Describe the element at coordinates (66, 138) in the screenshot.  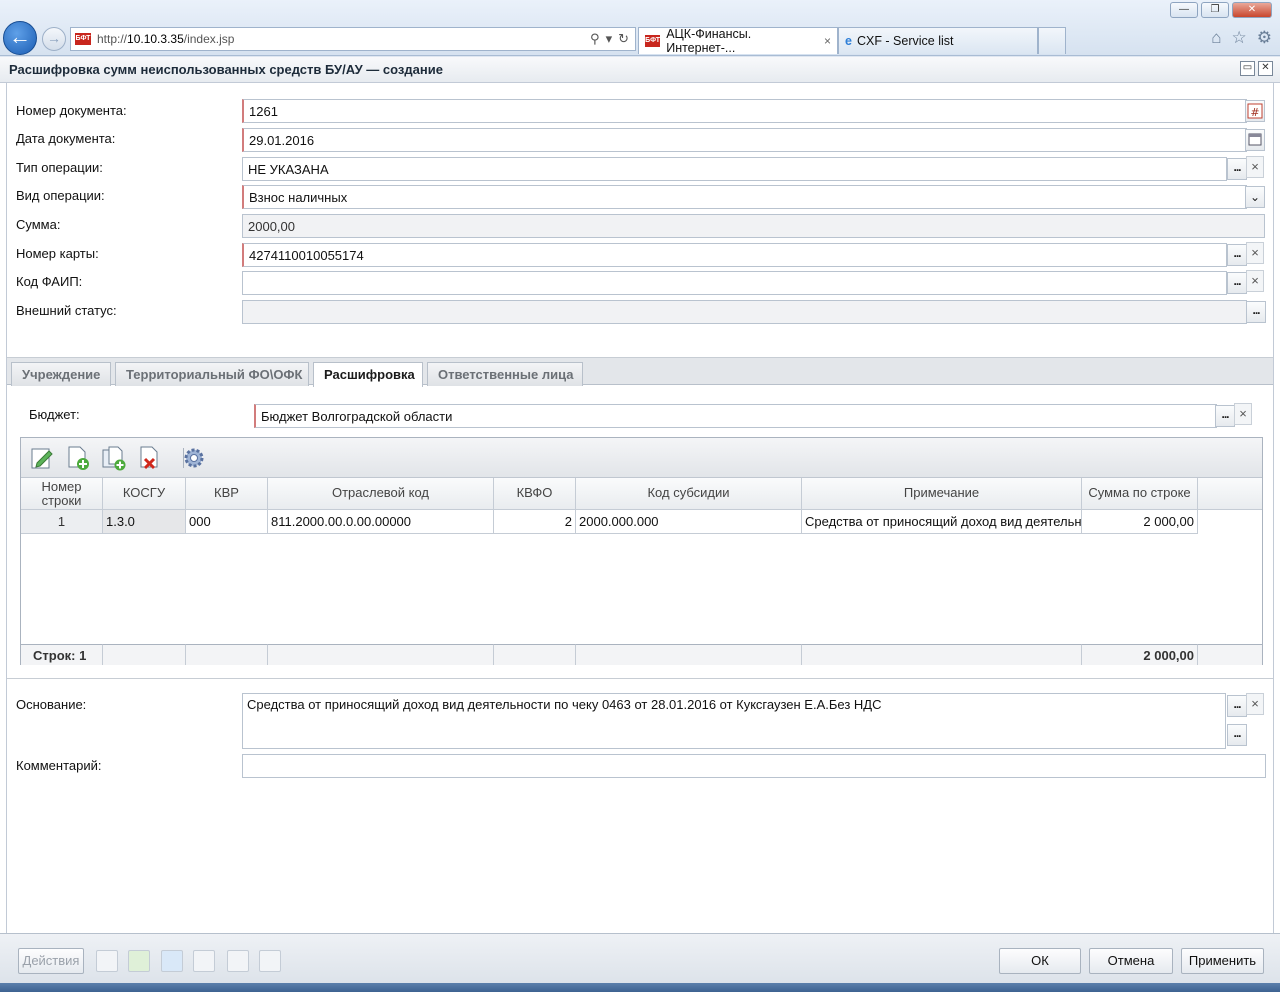
I see `doc-date-label: Дата документа:` at that location.